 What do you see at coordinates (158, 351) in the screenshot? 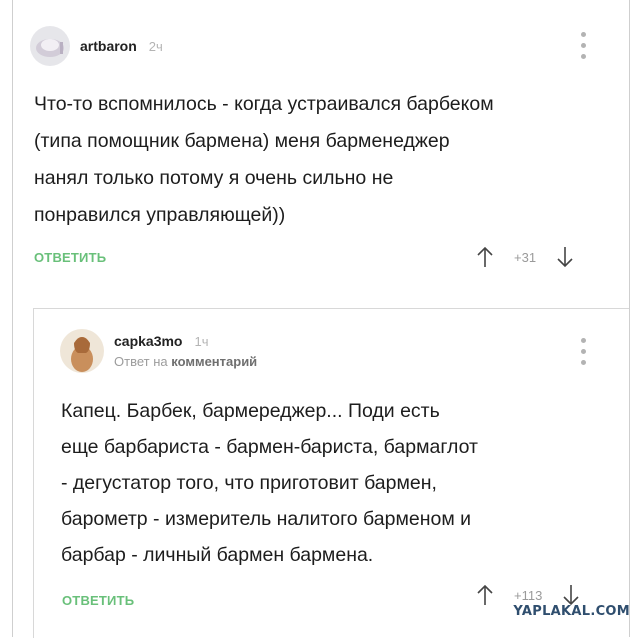
I see `comment-header: capka3mo 1ч Ответ на комментарий` at bounding box center [158, 351].